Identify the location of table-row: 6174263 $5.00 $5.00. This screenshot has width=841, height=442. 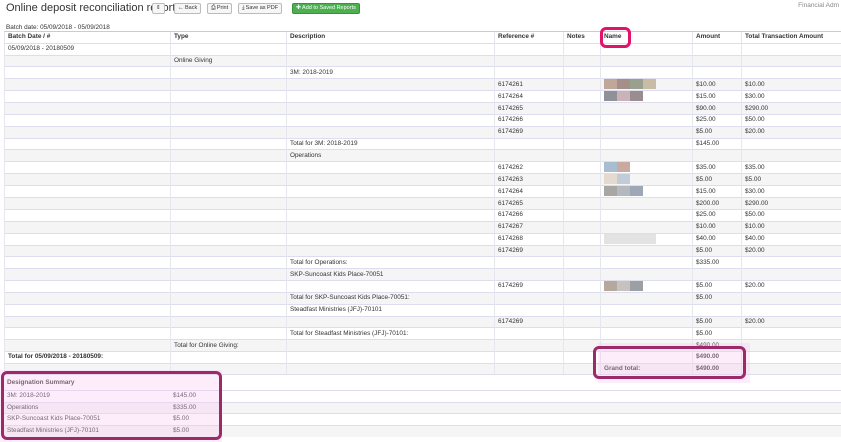
(422, 179).